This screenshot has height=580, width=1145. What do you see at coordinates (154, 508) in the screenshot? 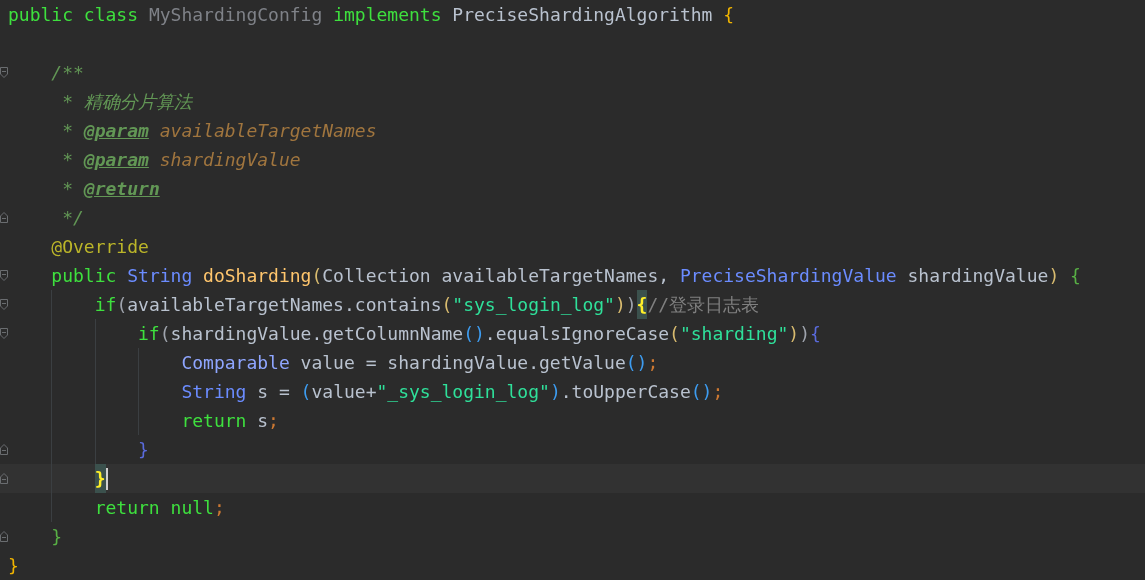
I see `code-token: return null` at bounding box center [154, 508].